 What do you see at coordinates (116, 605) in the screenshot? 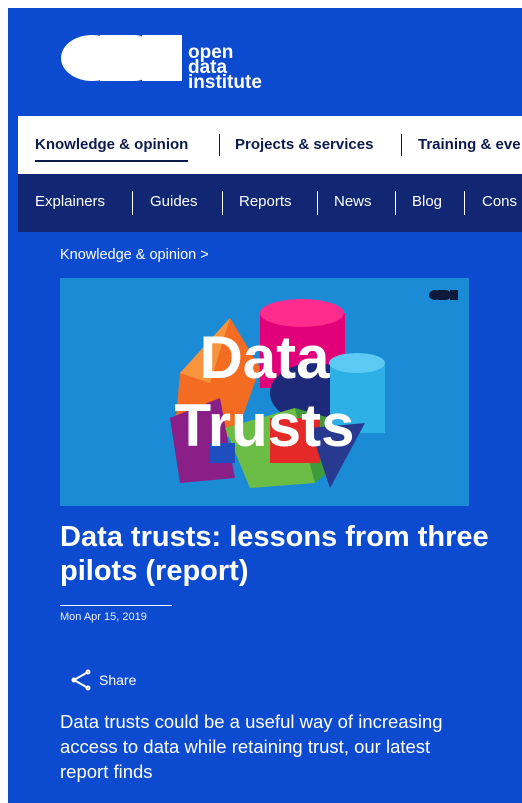
I see `date-divider` at bounding box center [116, 605].